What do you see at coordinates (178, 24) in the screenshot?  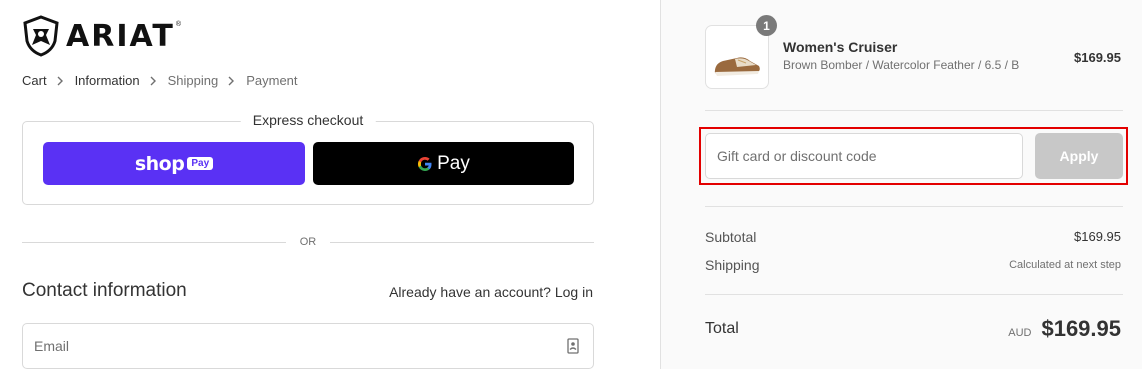 I see `trademark-symbol: ®` at bounding box center [178, 24].